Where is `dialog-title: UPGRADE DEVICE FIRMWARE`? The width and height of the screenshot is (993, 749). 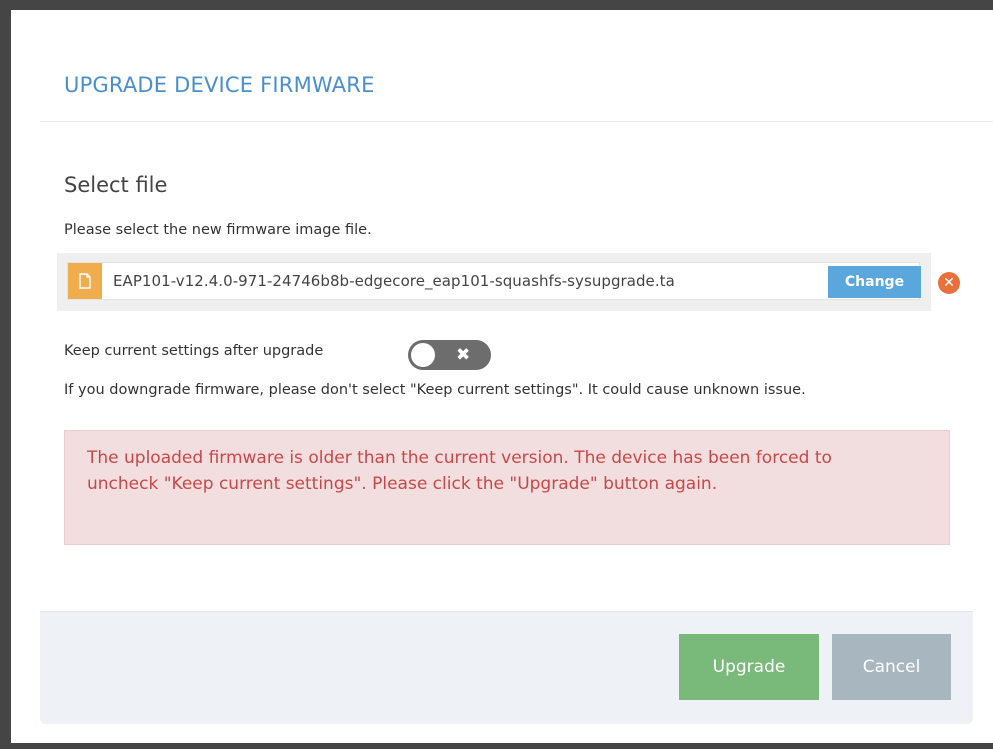 dialog-title: UPGRADE DEVICE FIRMWARE is located at coordinates (219, 85).